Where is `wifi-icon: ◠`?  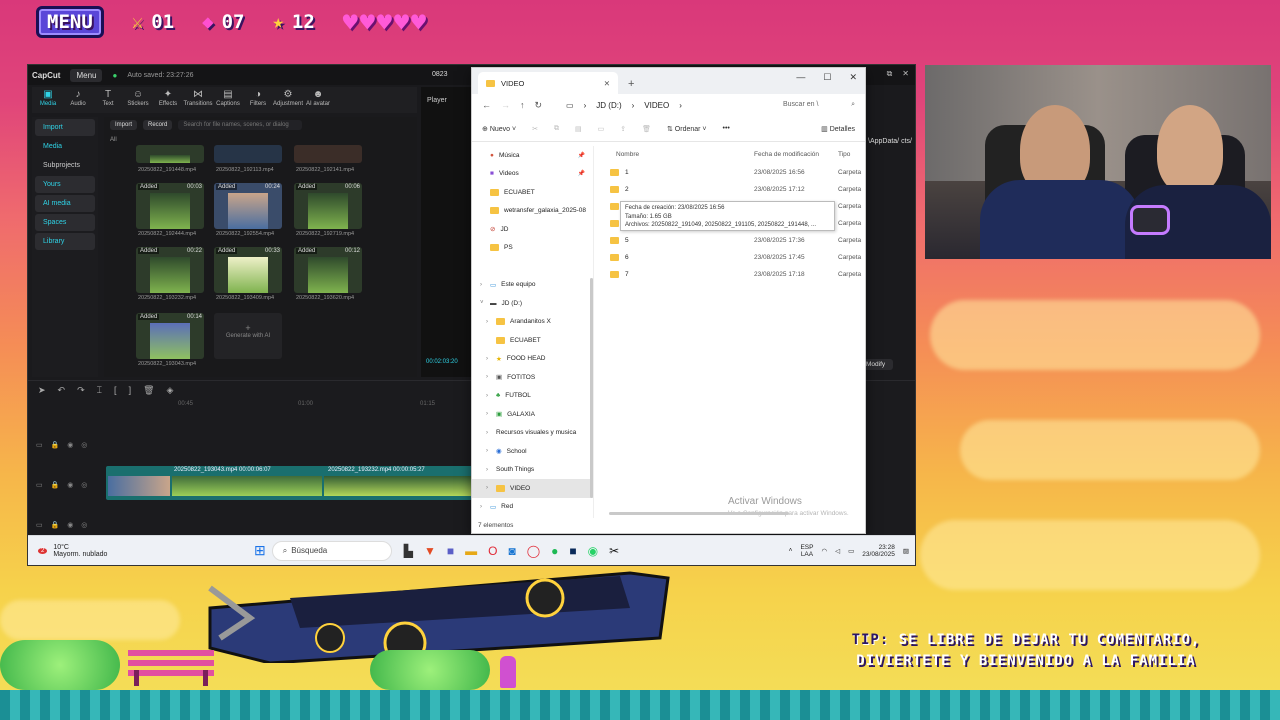
wifi-icon: ◠ is located at coordinates (824, 551).